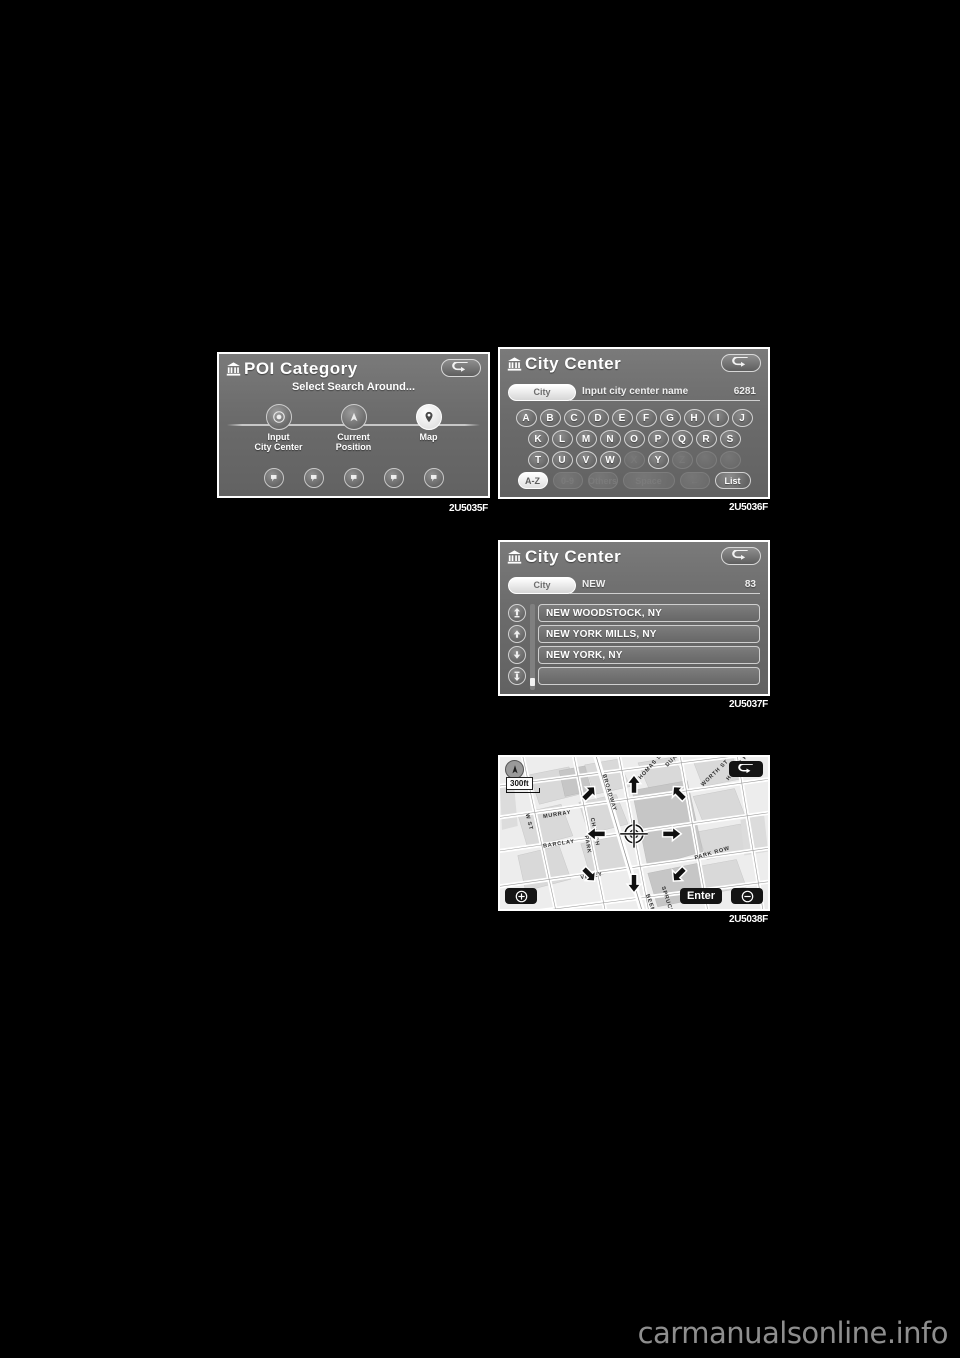 This screenshot has width=960, height=1358. Describe the element at coordinates (610, 439) in the screenshot. I see `key-N: N` at that location.